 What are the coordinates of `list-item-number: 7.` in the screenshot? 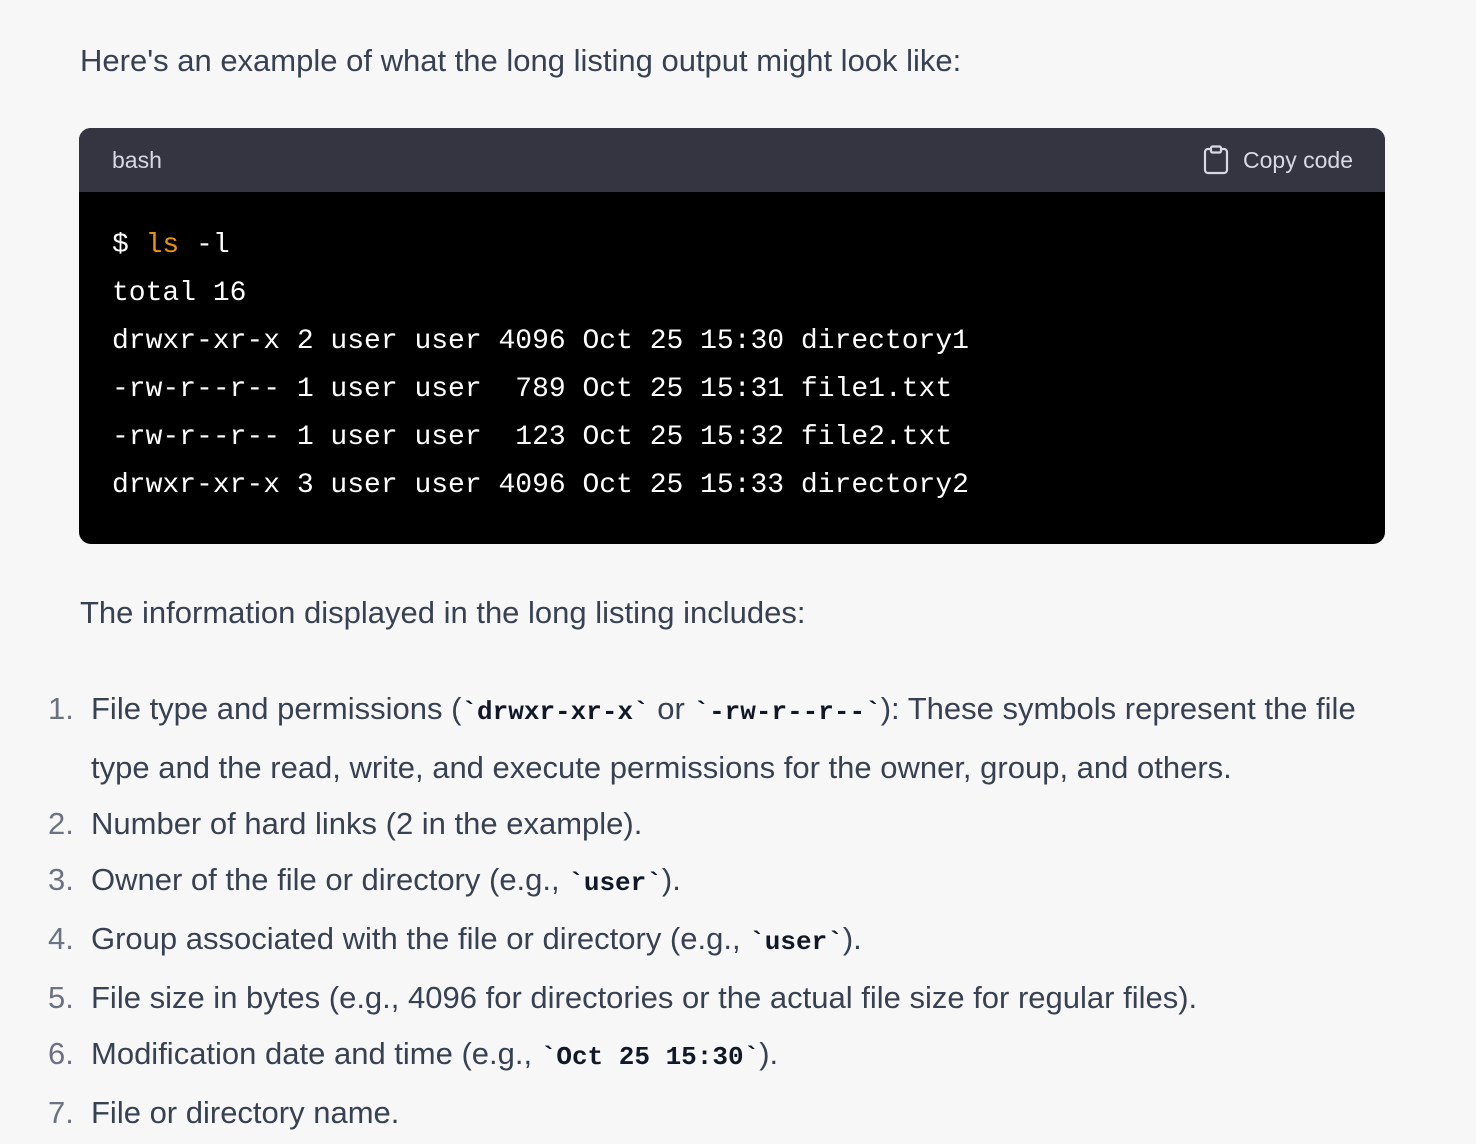 It's located at (61, 1112).